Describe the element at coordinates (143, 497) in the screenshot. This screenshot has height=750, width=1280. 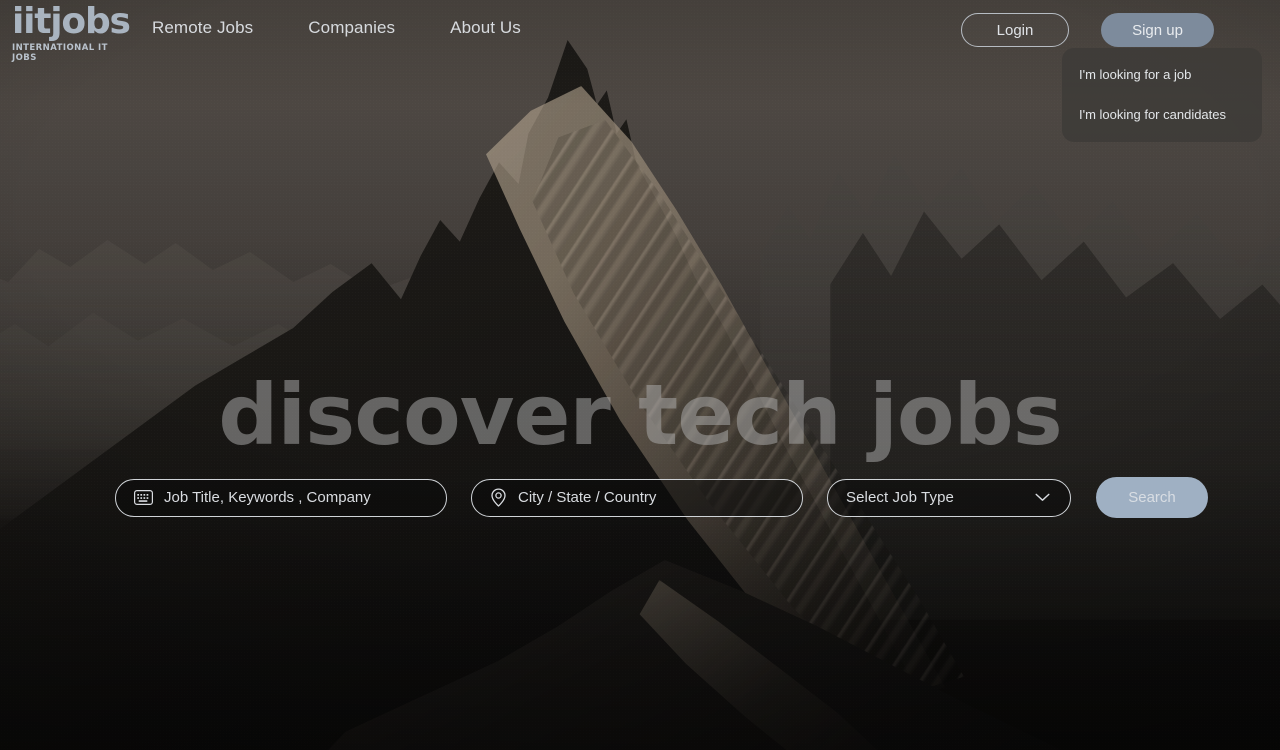
I see `keyboard-icon` at that location.